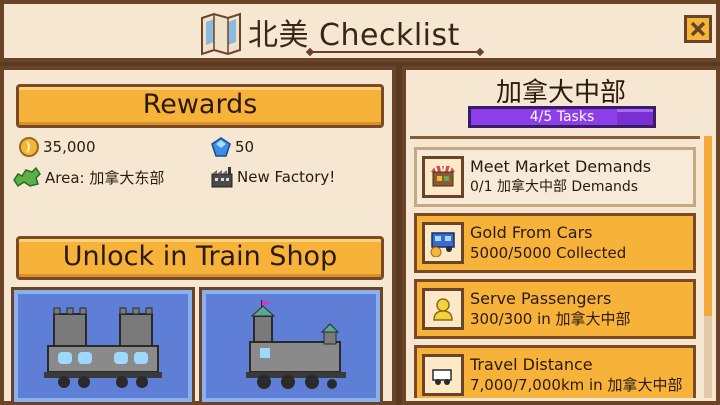  Describe the element at coordinates (286, 177) in the screenshot. I see `reward-factory-label: New Factory!` at that location.